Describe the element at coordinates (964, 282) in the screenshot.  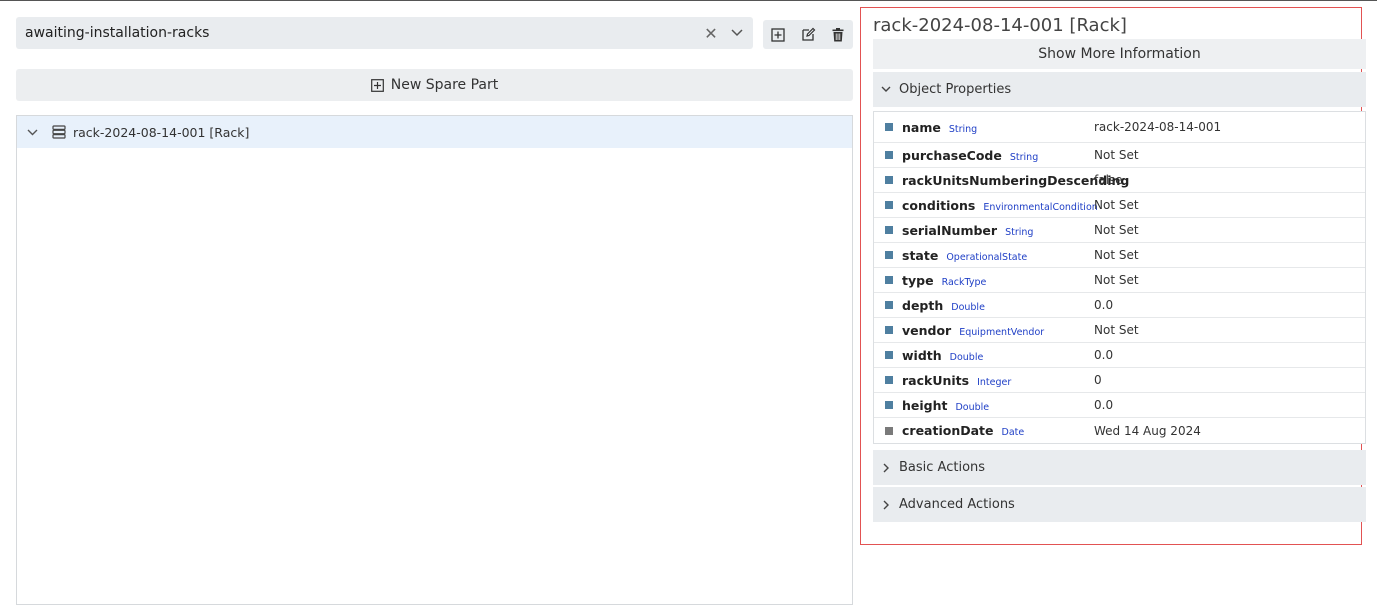
I see `property-type: RackType` at that location.